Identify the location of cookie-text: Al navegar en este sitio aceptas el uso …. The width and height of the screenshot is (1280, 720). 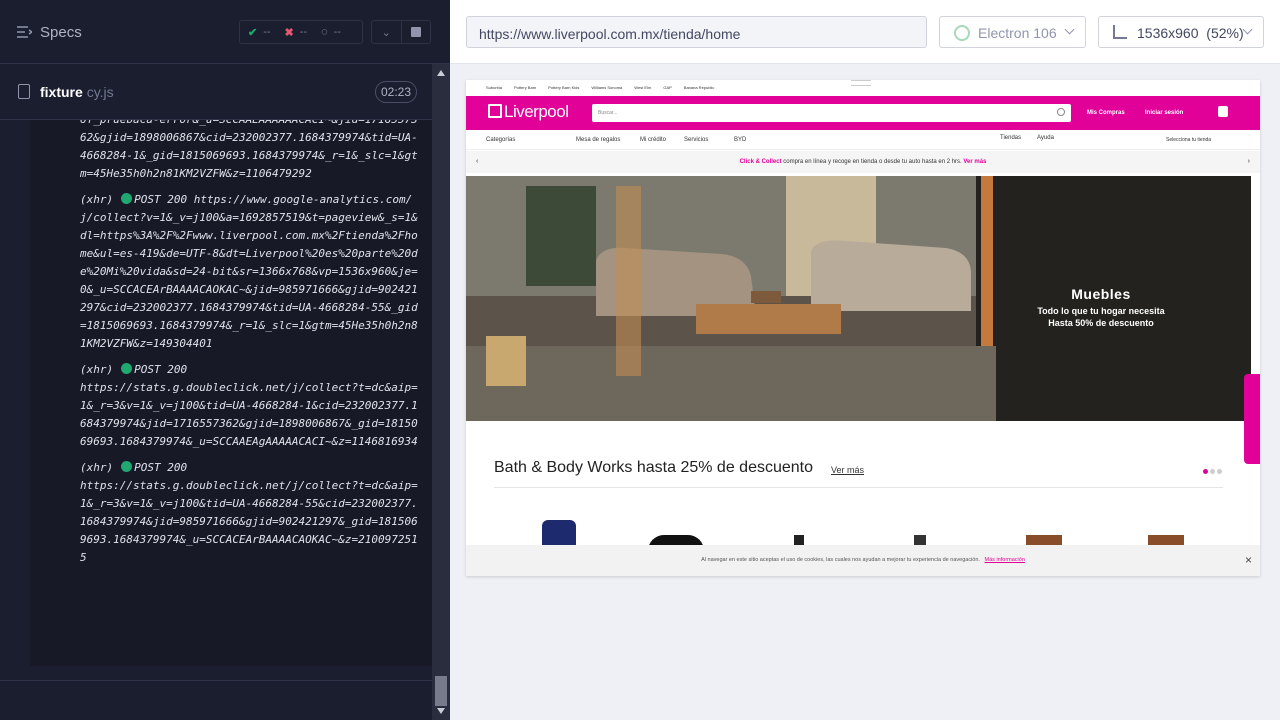
(840, 560).